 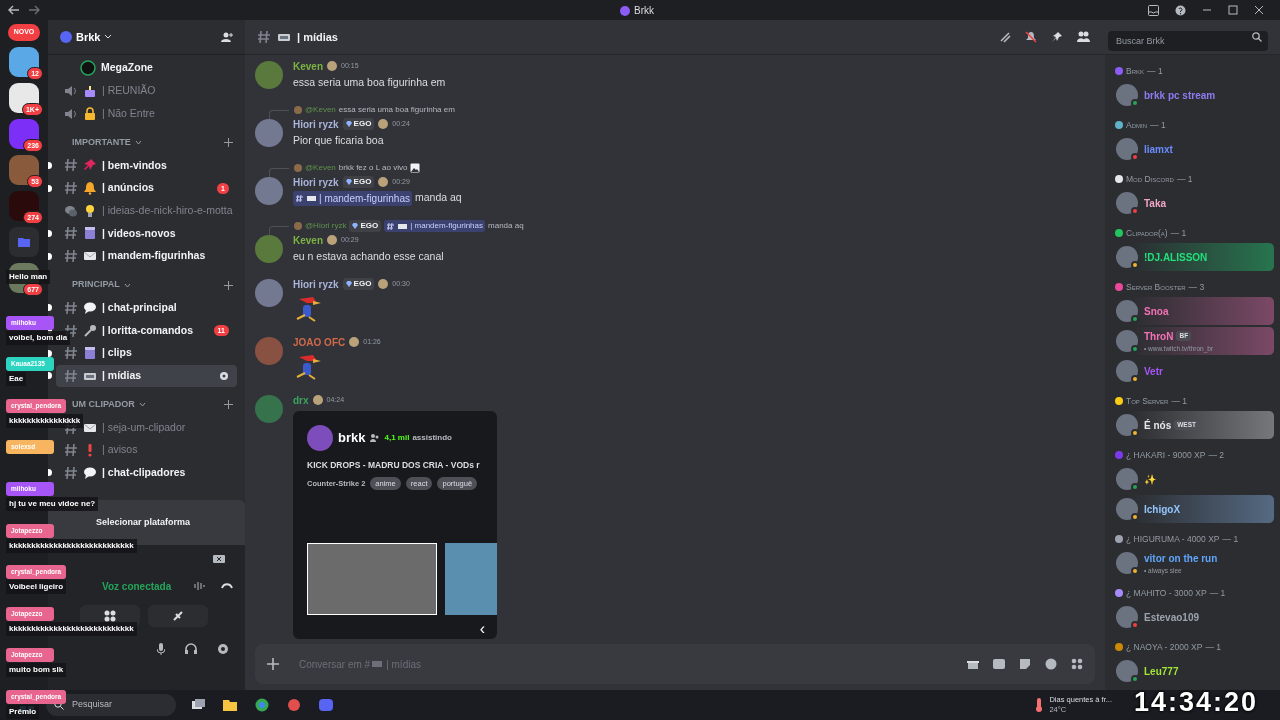 What do you see at coordinates (122, 376) in the screenshot?
I see `channel-name: | mídias` at bounding box center [122, 376].